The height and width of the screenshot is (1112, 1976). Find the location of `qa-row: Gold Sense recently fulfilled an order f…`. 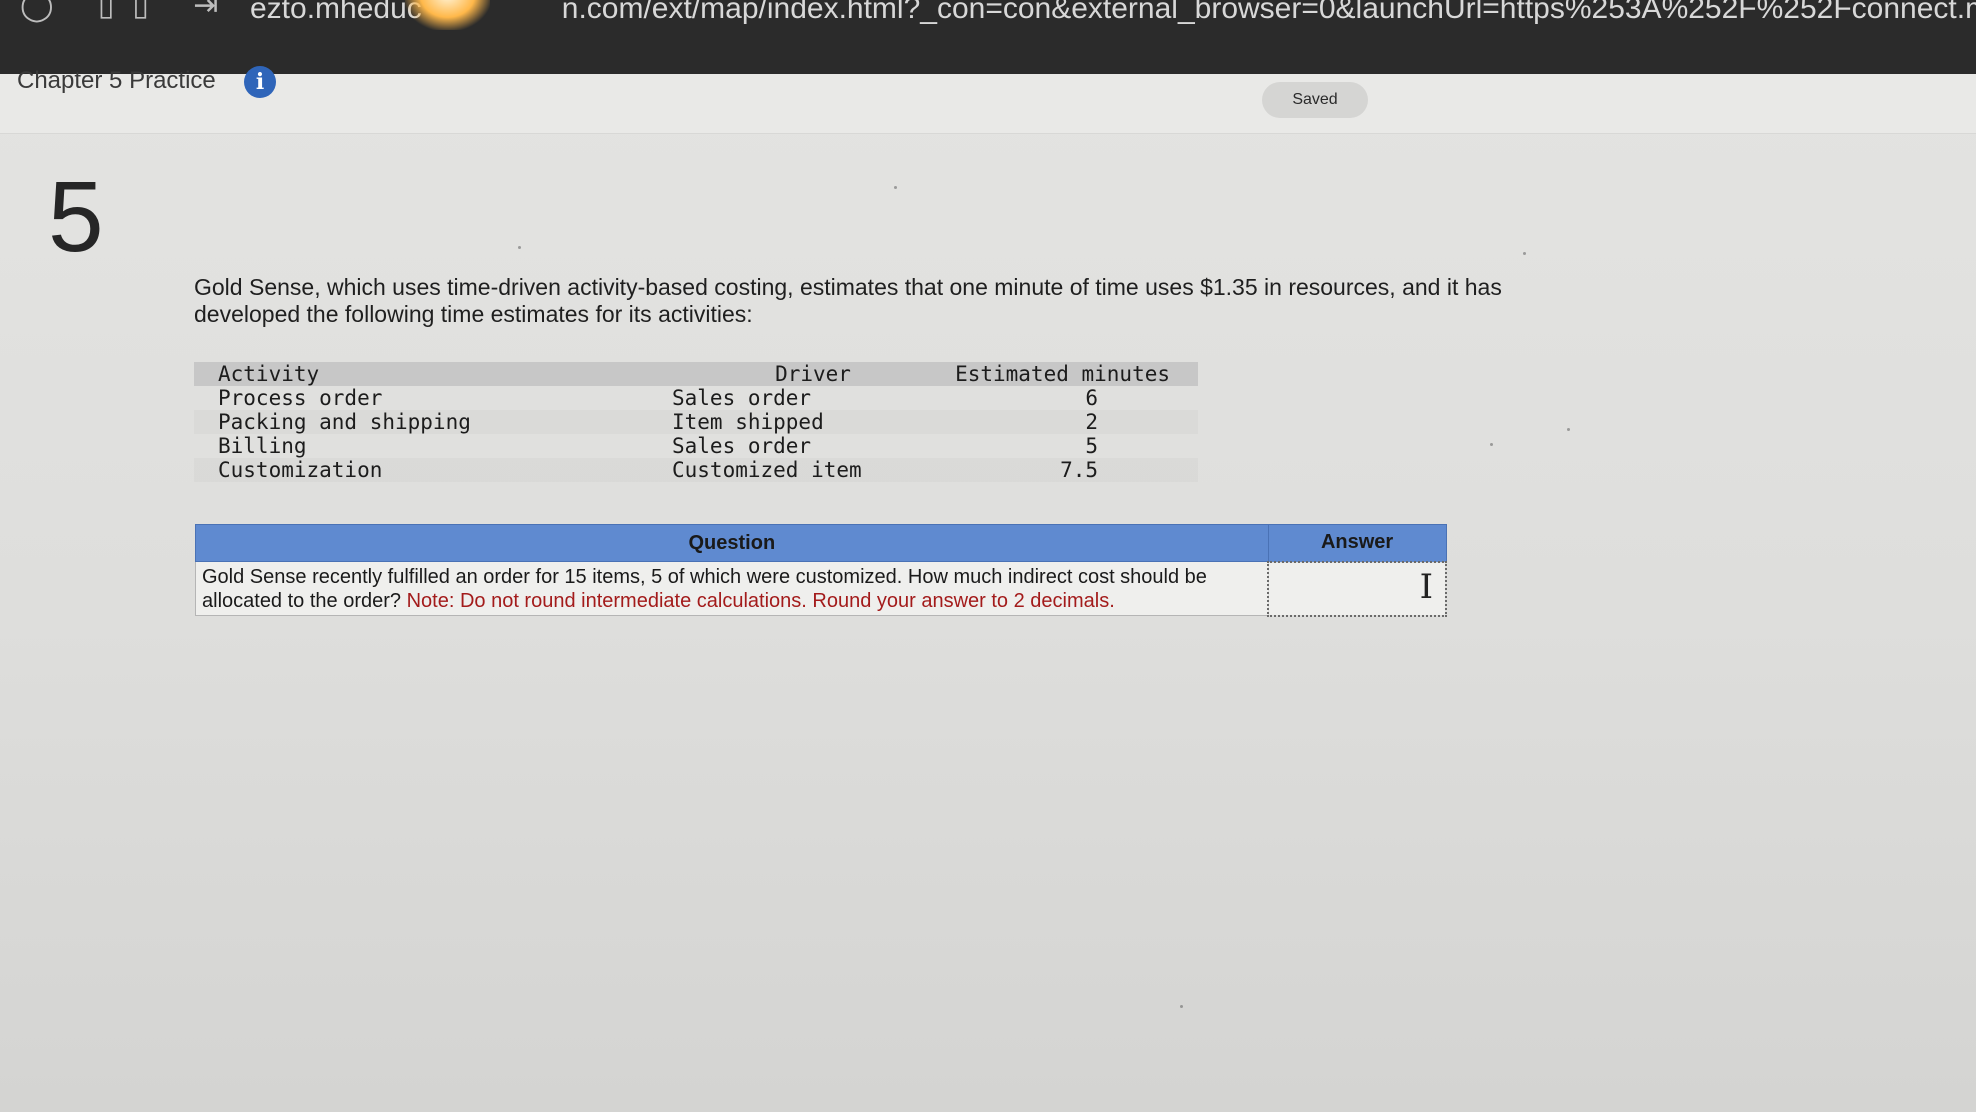

qa-row: Gold Sense recently fulfilled an order f… is located at coordinates (821, 588).